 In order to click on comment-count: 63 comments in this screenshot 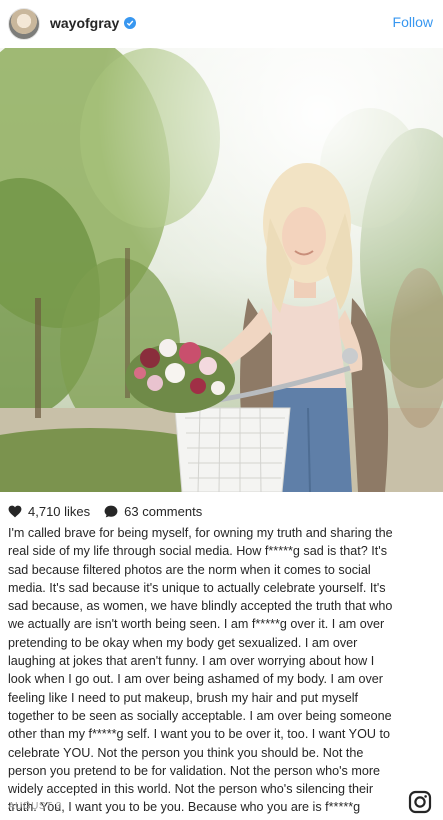, I will do `click(163, 511)`.